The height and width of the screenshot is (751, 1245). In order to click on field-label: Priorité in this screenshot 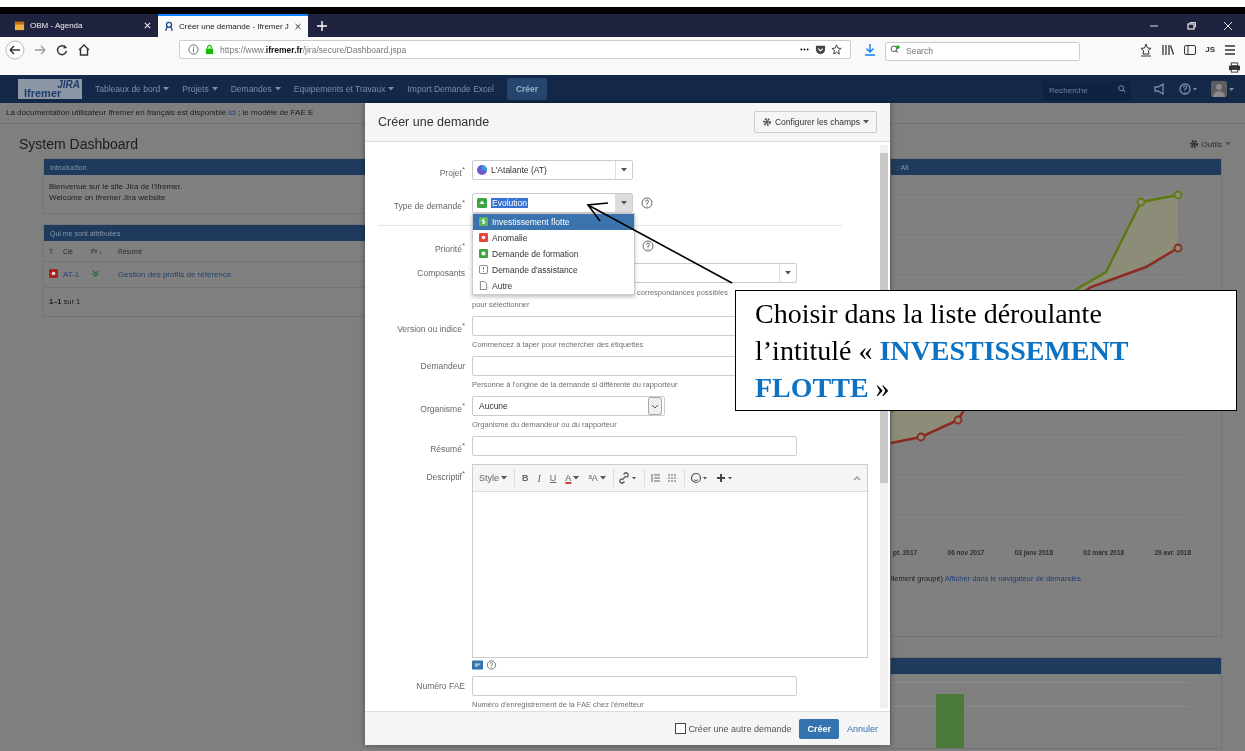, I will do `click(448, 248)`.